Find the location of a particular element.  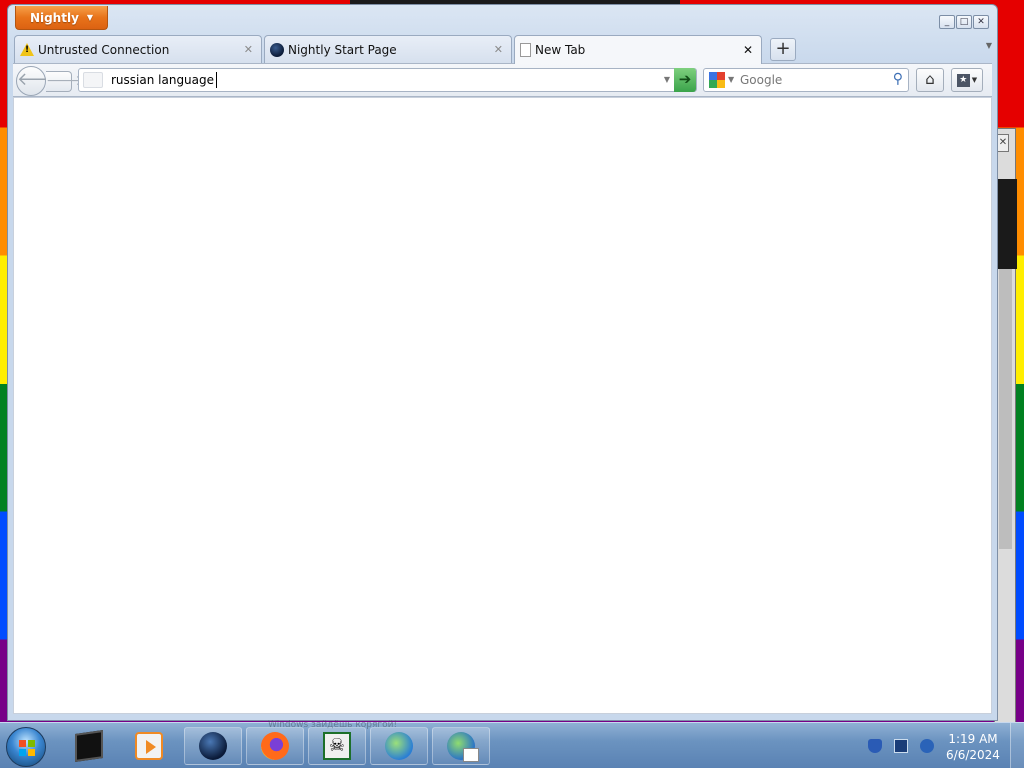

warning-icon is located at coordinates (27, 49).